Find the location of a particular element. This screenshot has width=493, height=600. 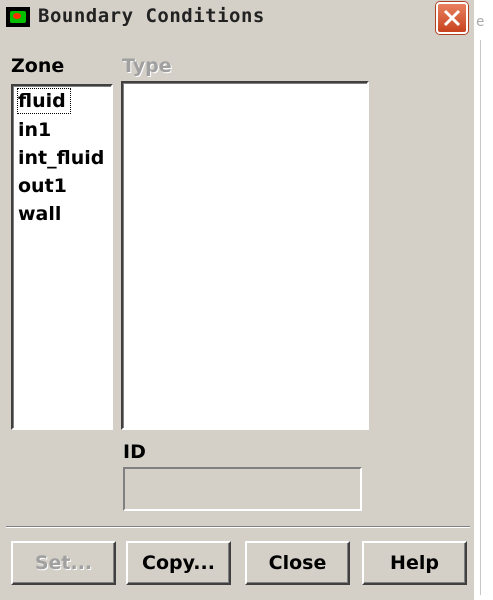

window-close-button is located at coordinates (452, 18).